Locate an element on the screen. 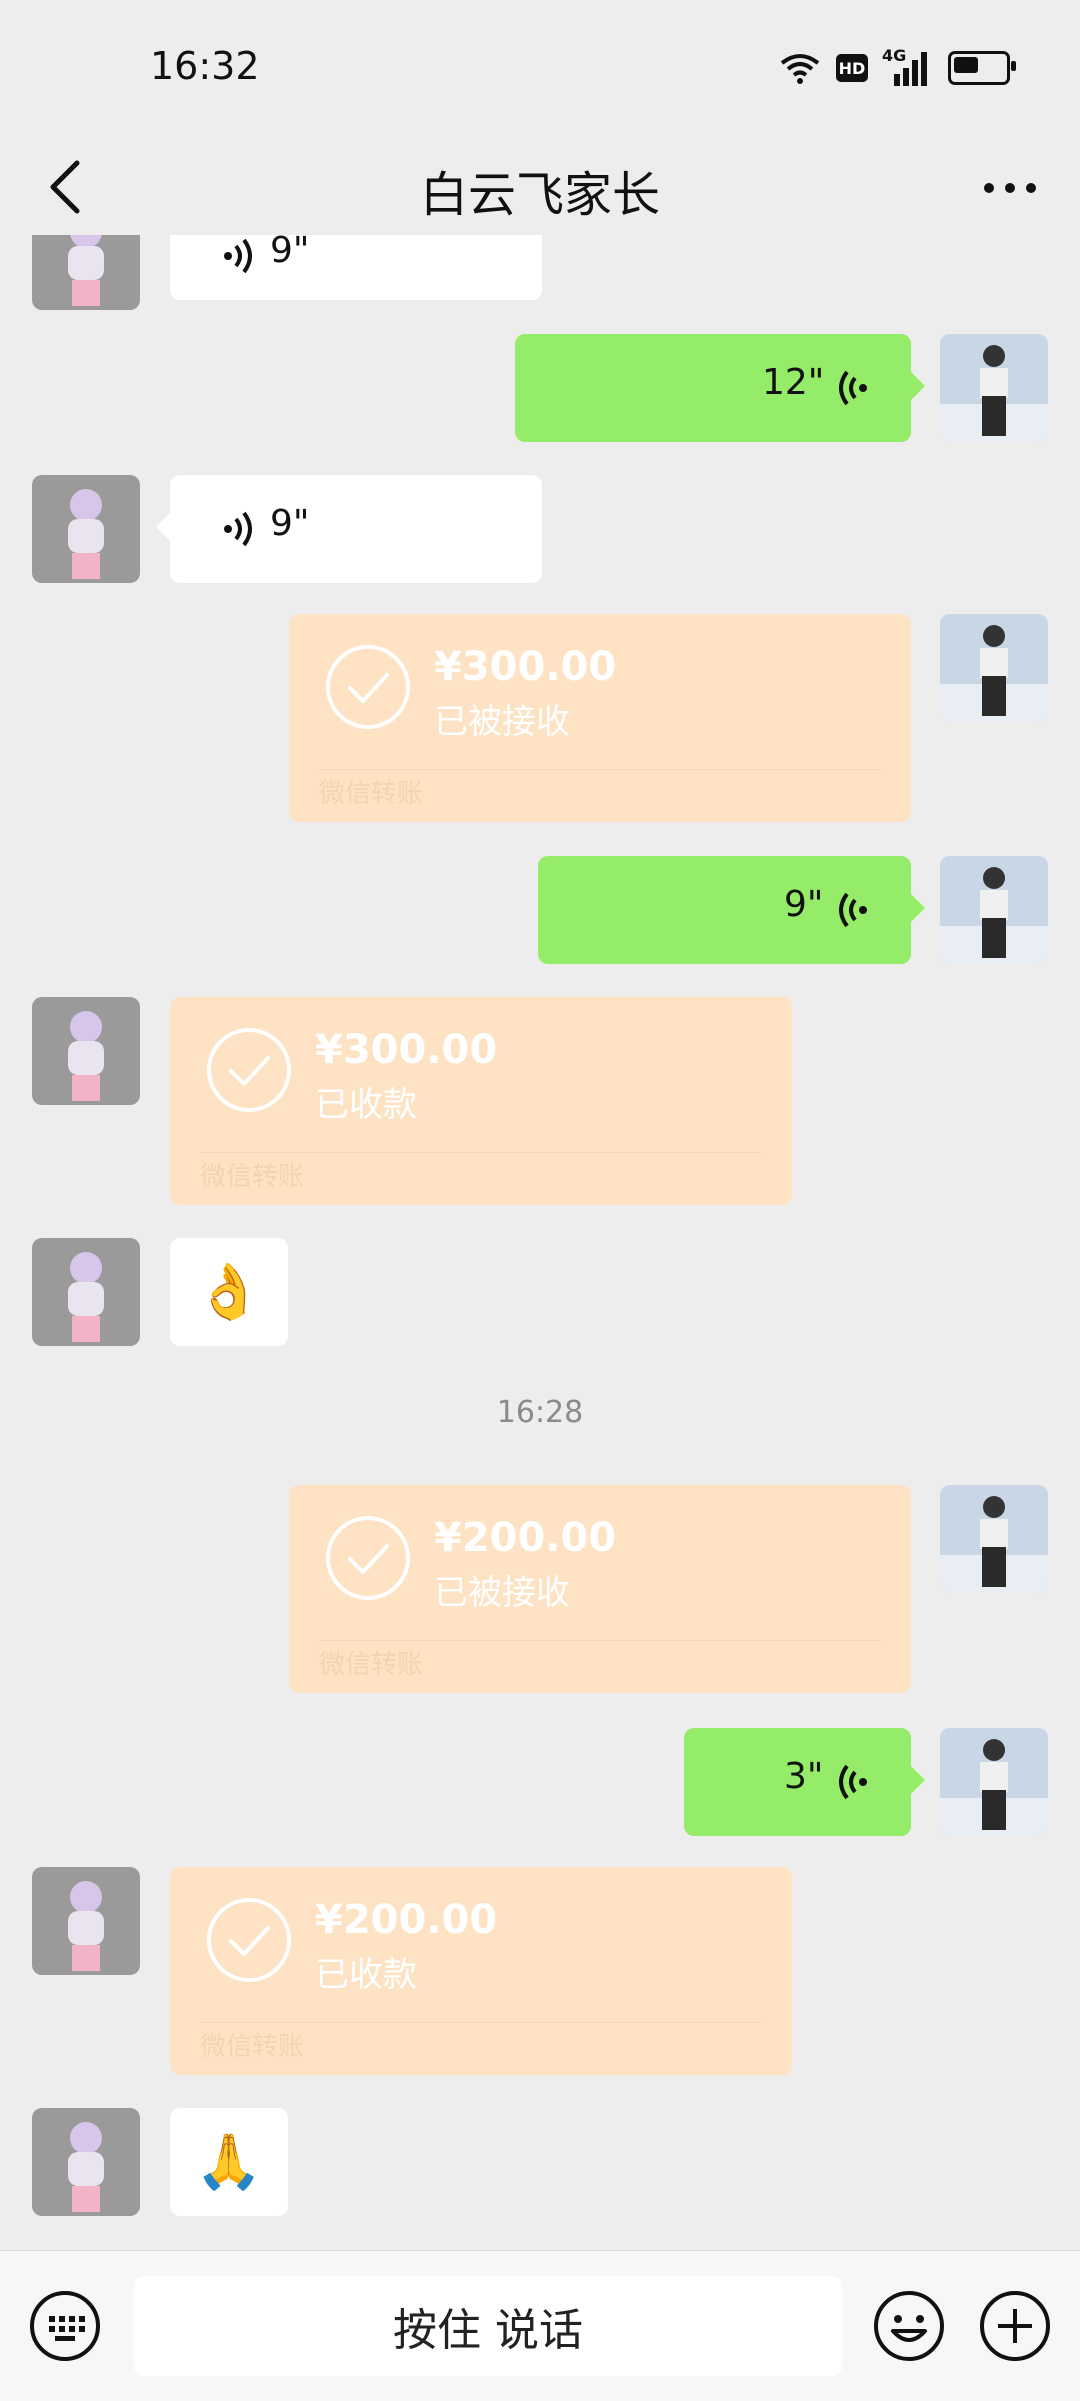  more-button is located at coordinates (1010, 187).